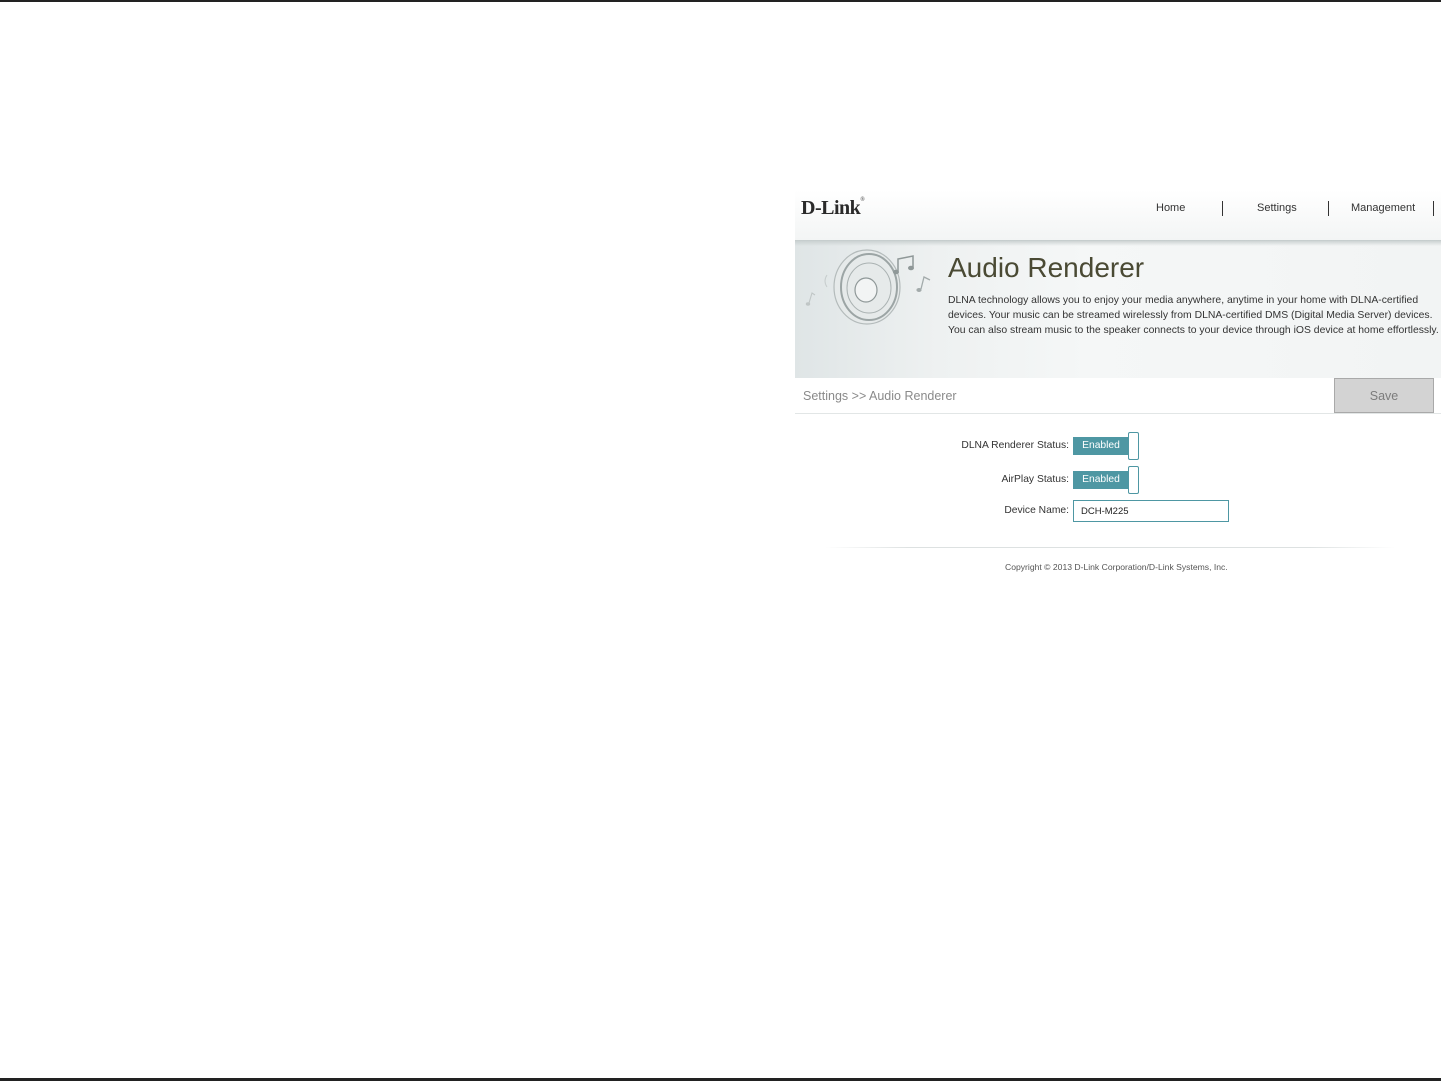 Image resolution: width=1441 pixels, height=1081 pixels. What do you see at coordinates (1170, 208) in the screenshot?
I see `nav-home: Home` at bounding box center [1170, 208].